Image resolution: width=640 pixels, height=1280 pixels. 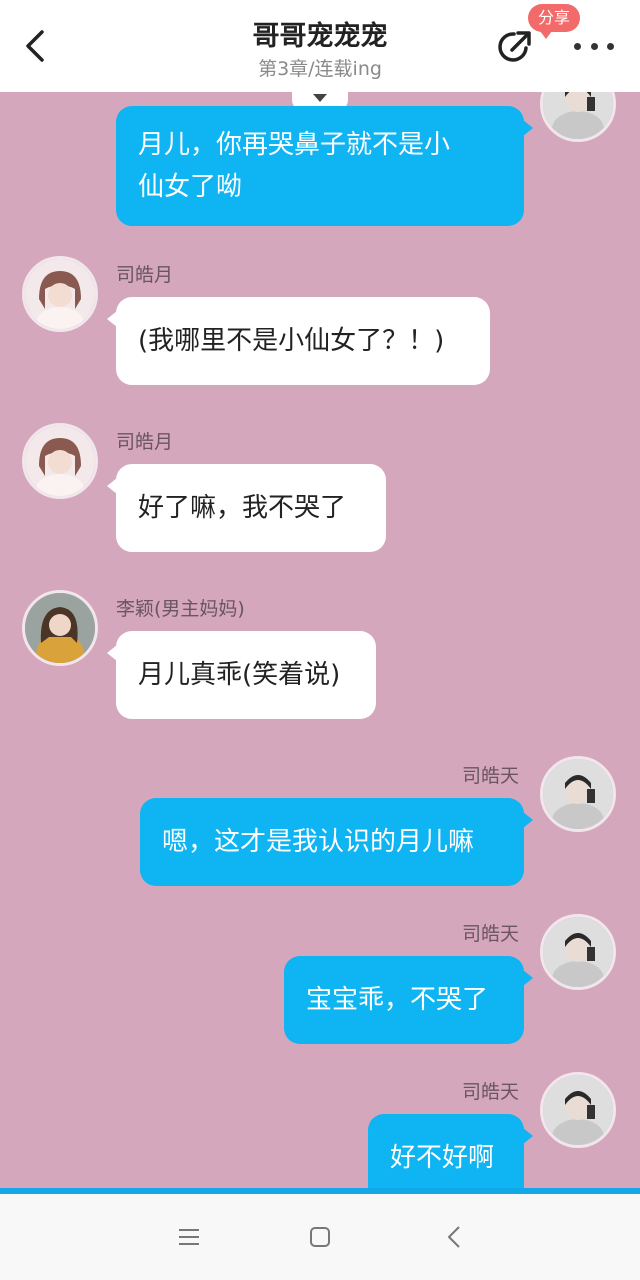 I want to click on message-bubble: 宝宝乖，不哭了, so click(x=408, y=1000).